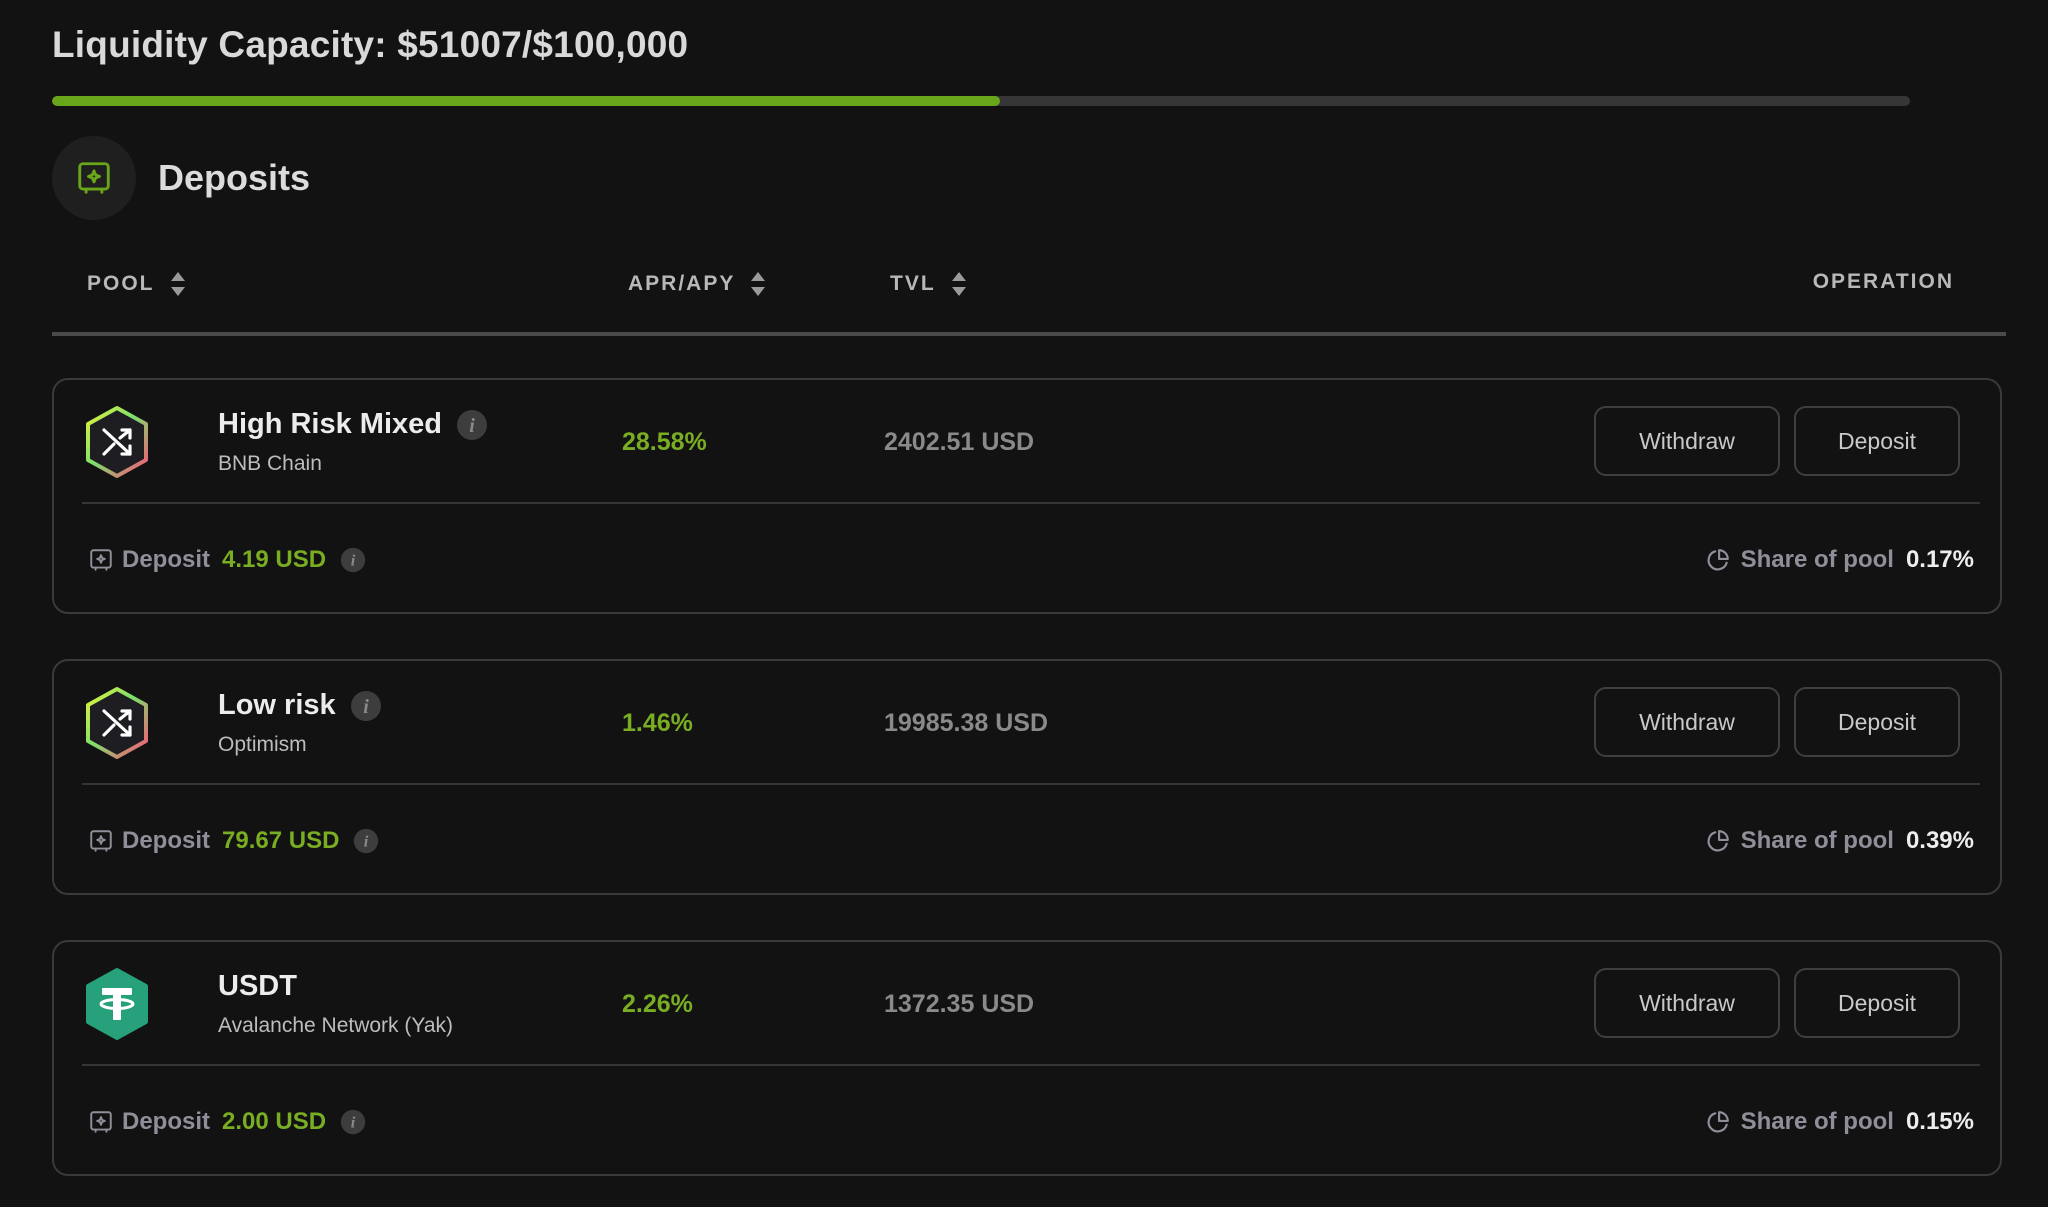 This screenshot has height=1207, width=2048. Describe the element at coordinates (959, 1004) in the screenshot. I see `pool-tvl: 1372.35 USD` at that location.